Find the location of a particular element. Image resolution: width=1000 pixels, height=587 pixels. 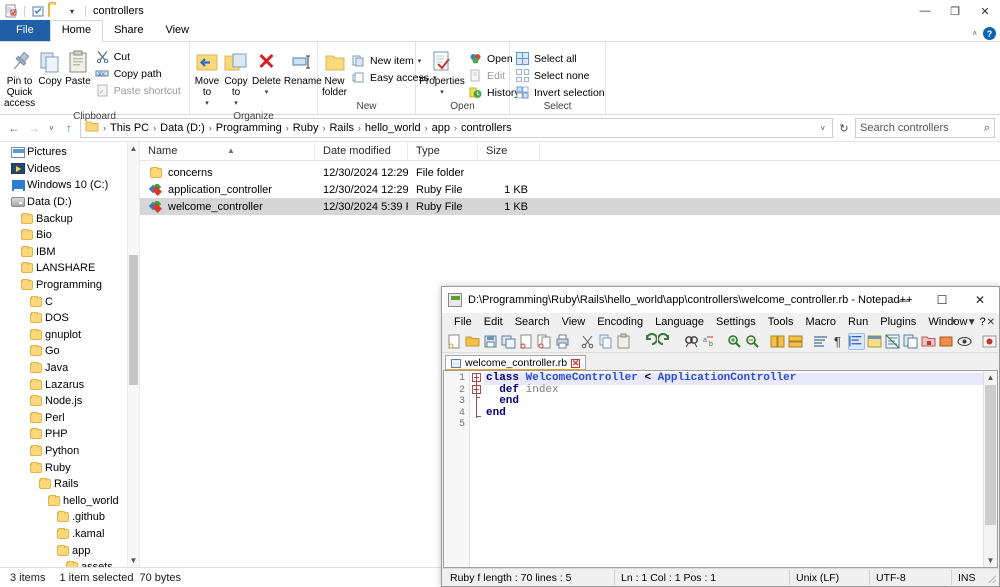

file-row-concerns: concerns 12/30/2024 12:29 PM File folder is located at coordinates (570, 172).